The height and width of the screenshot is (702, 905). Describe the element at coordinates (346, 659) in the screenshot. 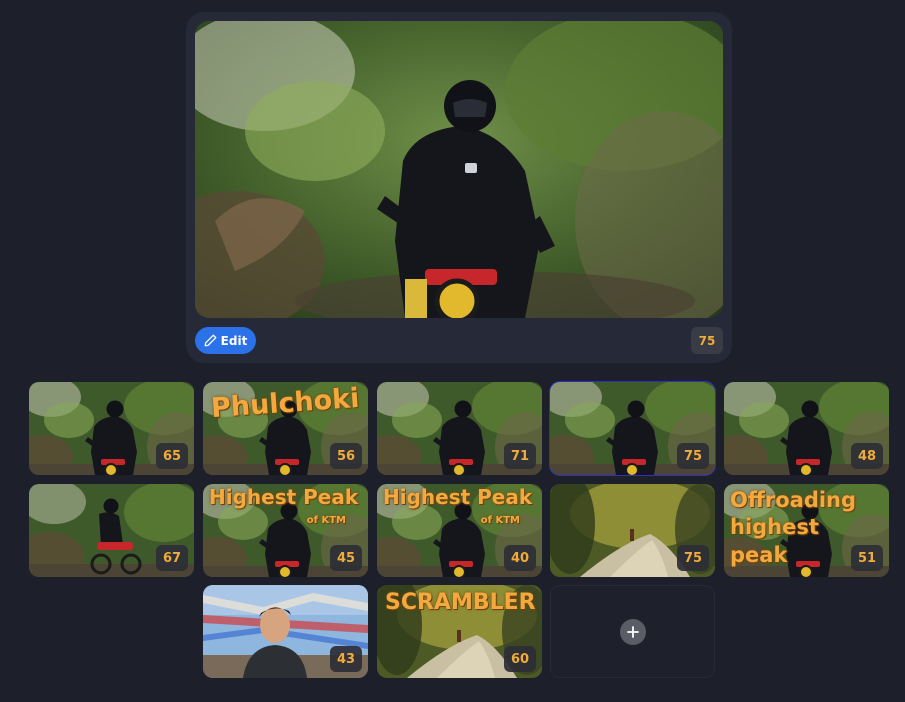

I see `score-badge: 43` at that location.